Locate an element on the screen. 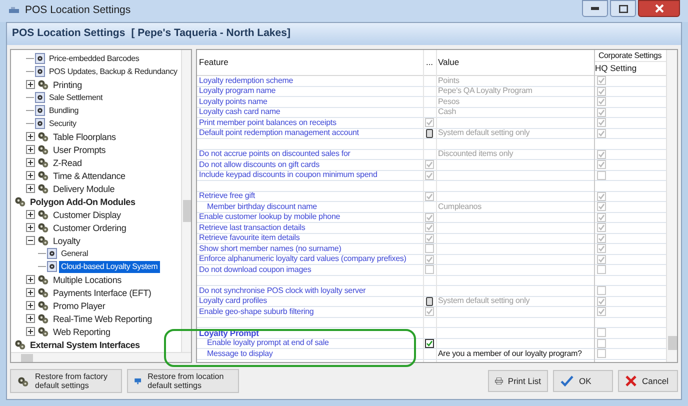 The height and width of the screenshot is (406, 688). app-icon is located at coordinates (14, 11).